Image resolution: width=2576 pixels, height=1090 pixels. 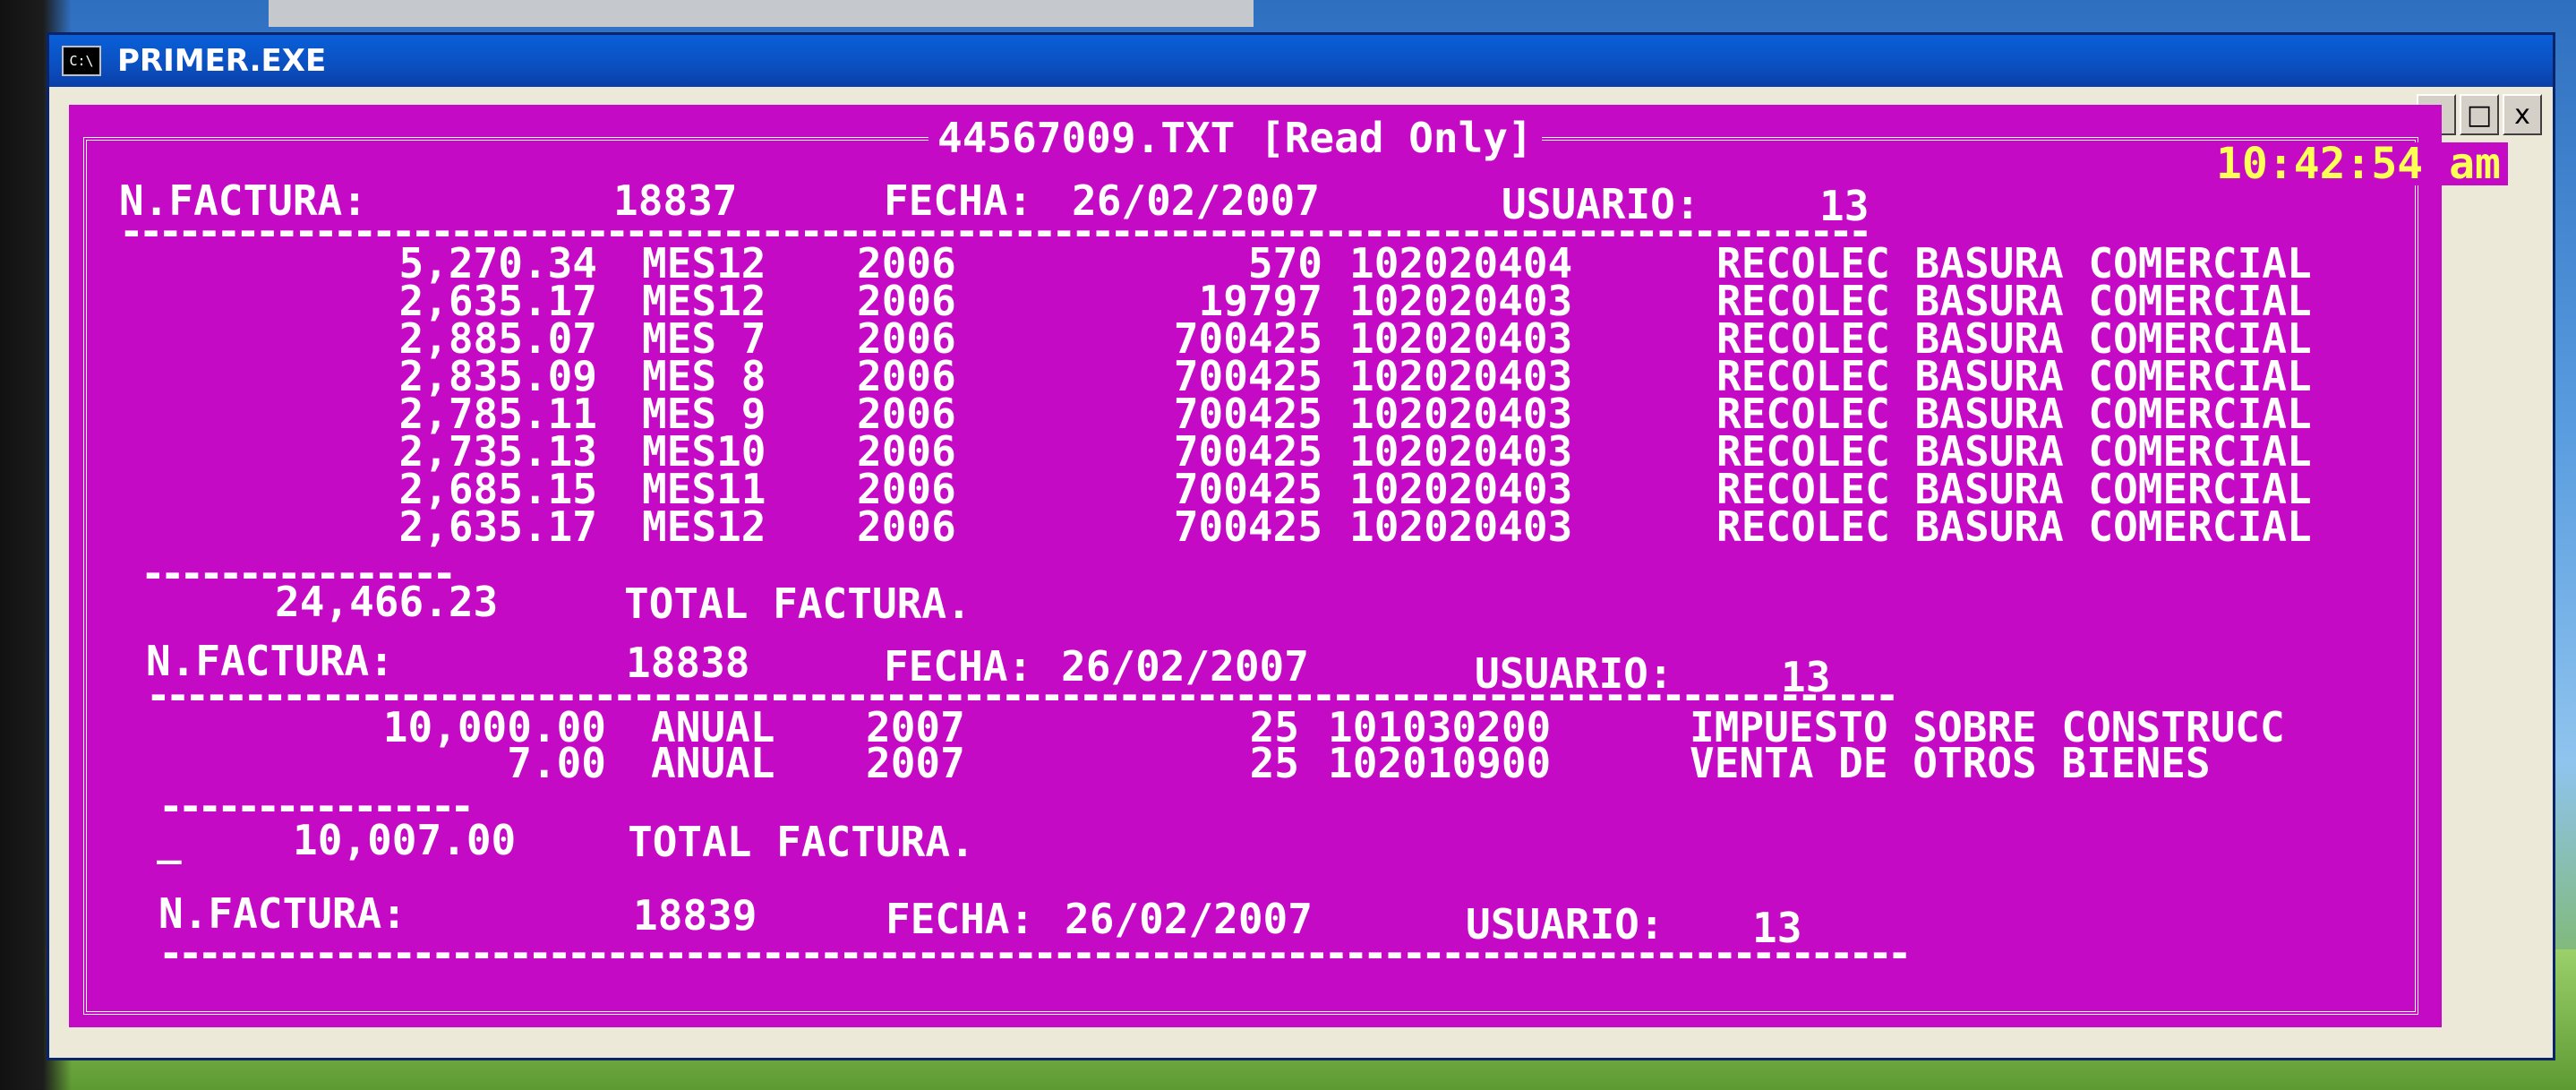 I want to click on line-year: 2007, so click(x=916, y=763).